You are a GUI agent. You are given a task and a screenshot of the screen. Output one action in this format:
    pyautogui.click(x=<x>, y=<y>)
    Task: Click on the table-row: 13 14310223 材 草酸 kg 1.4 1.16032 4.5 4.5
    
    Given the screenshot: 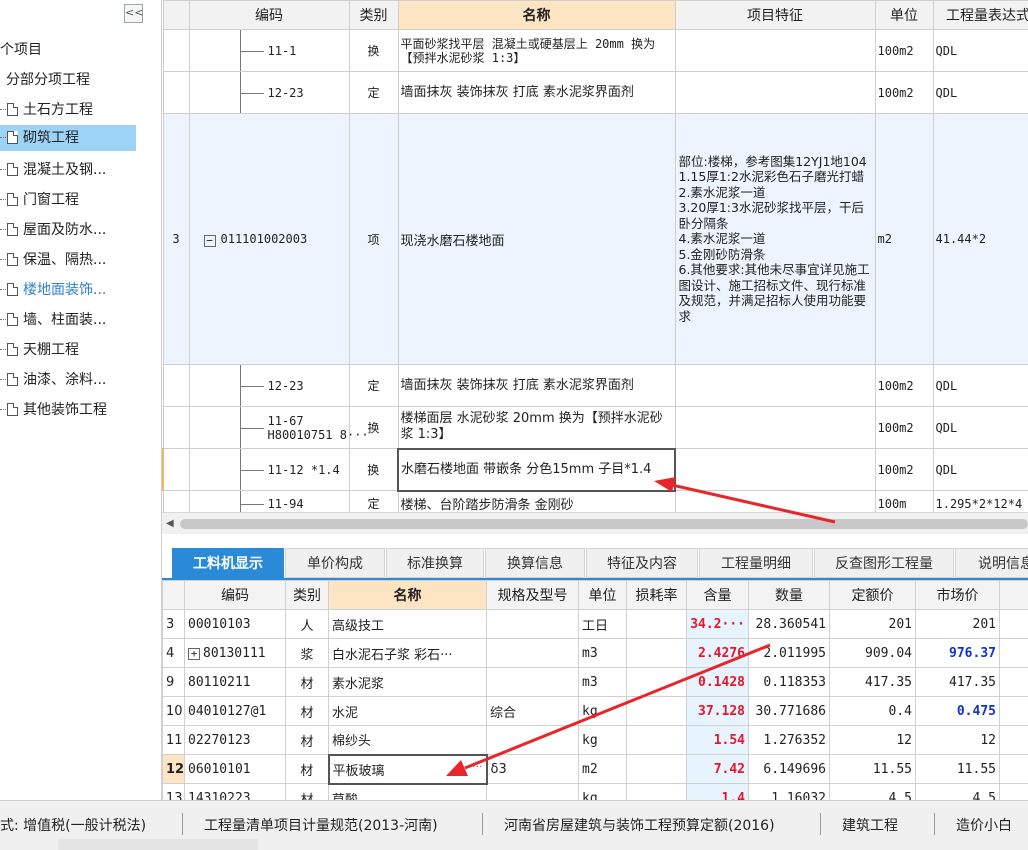 What is the action you would take?
    pyautogui.click(x=595, y=791)
    